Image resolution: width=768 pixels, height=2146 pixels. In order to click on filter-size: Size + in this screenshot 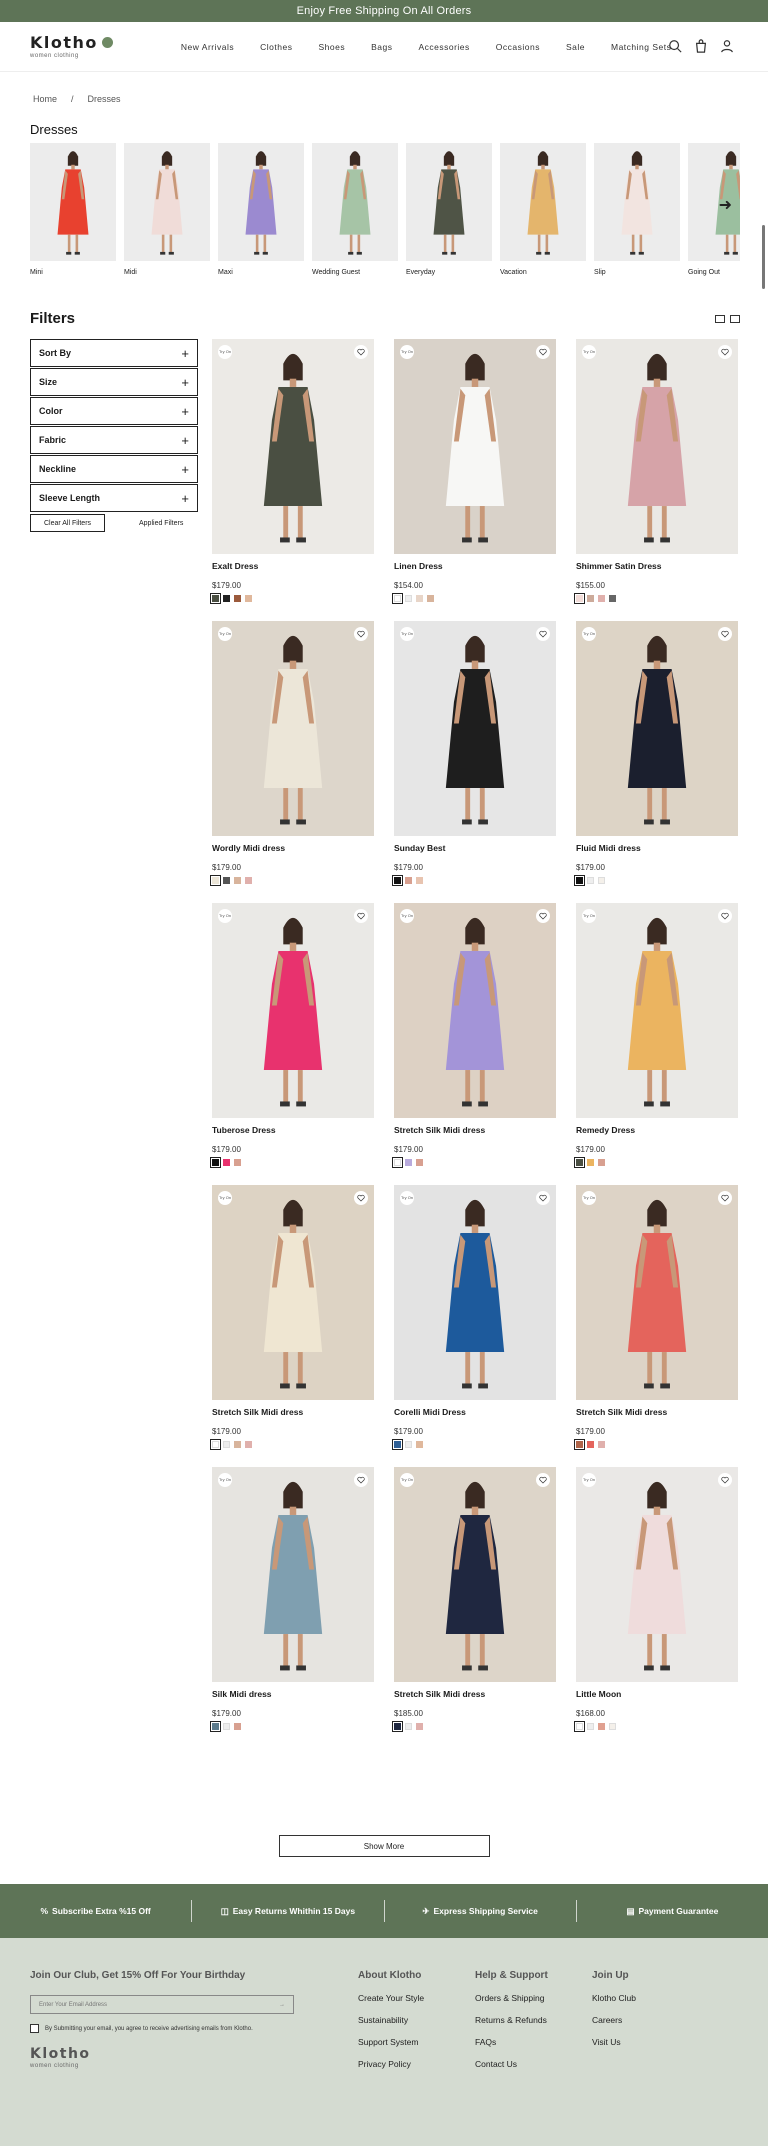, I will do `click(114, 382)`.